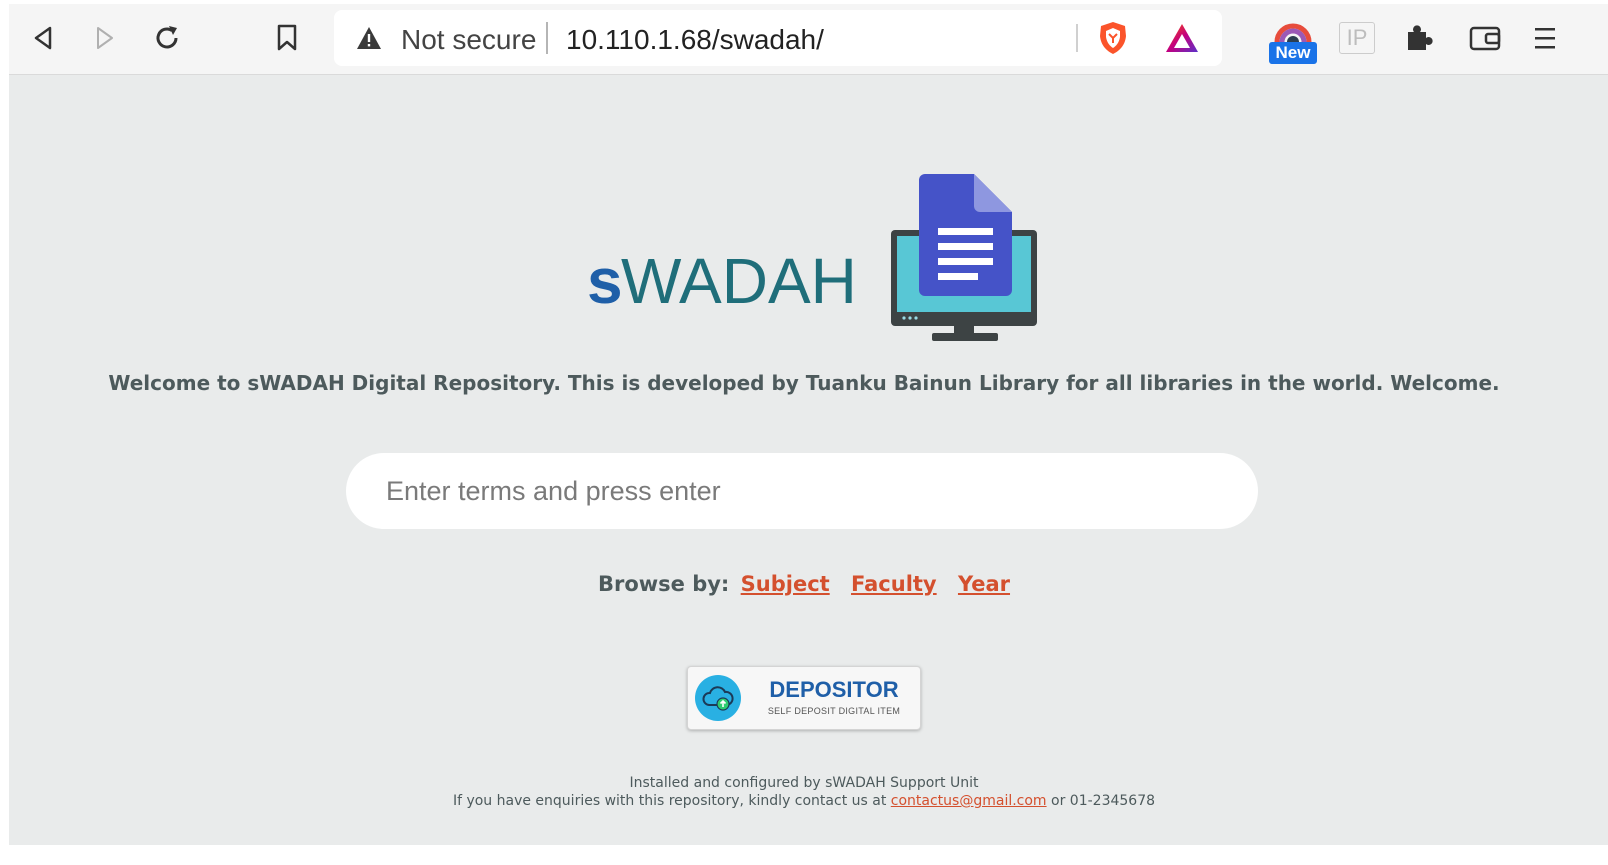 This screenshot has height=865, width=1608. Describe the element at coordinates (1293, 53) in the screenshot. I see `new-badge: New` at that location.